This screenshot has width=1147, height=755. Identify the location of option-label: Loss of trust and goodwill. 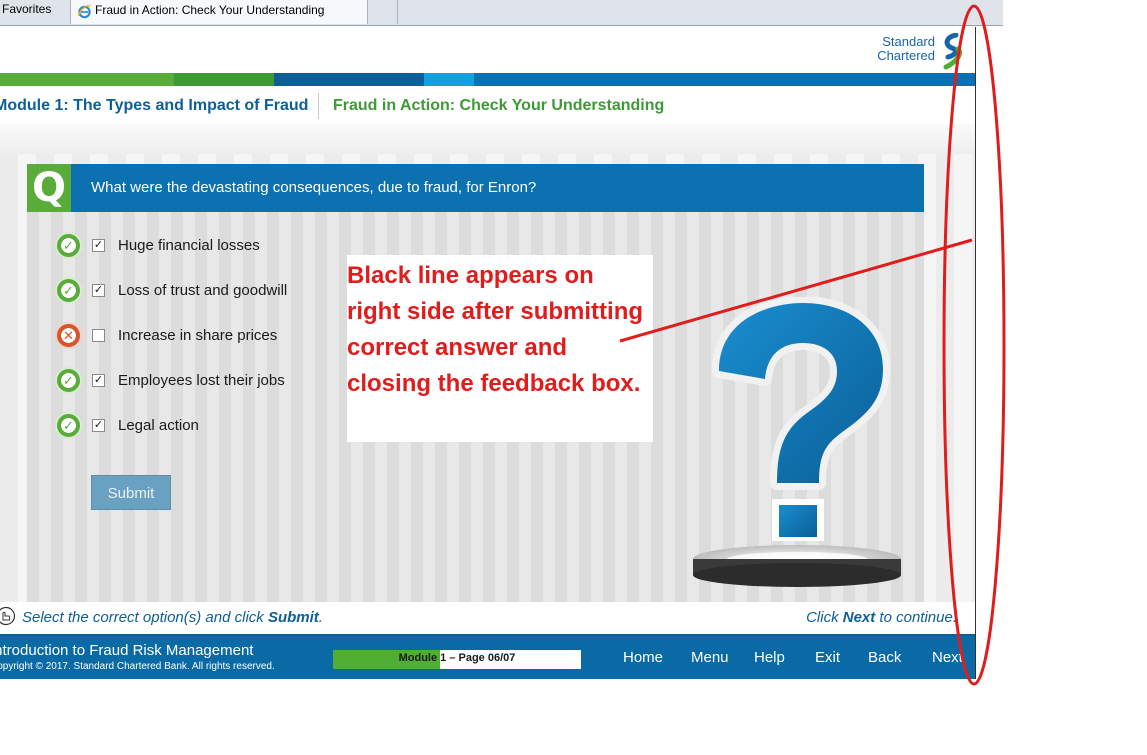
(203, 290).